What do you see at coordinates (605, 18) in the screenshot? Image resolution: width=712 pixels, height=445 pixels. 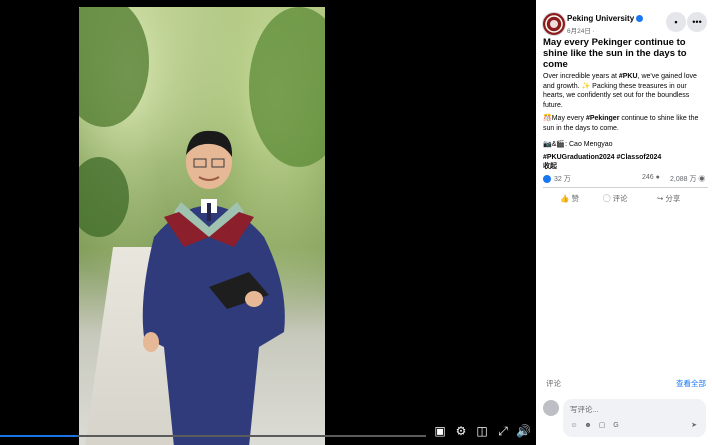 I see `page-name: Peking University` at bounding box center [605, 18].